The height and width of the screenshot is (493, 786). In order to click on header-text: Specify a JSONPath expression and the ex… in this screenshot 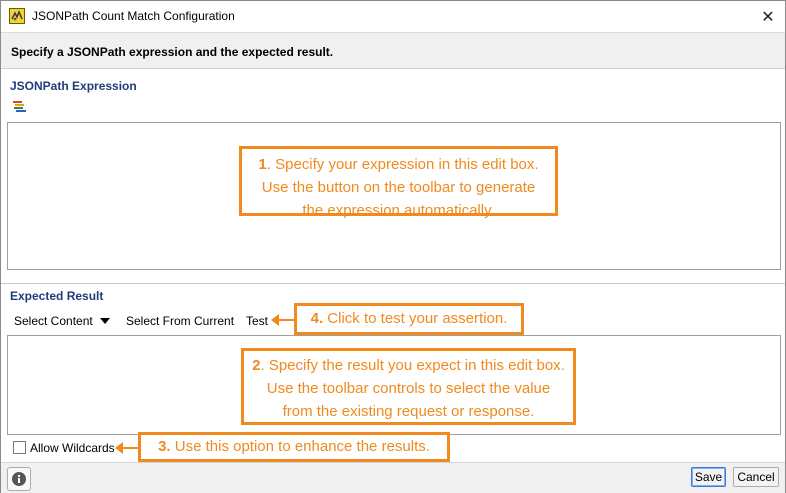, I will do `click(172, 52)`.